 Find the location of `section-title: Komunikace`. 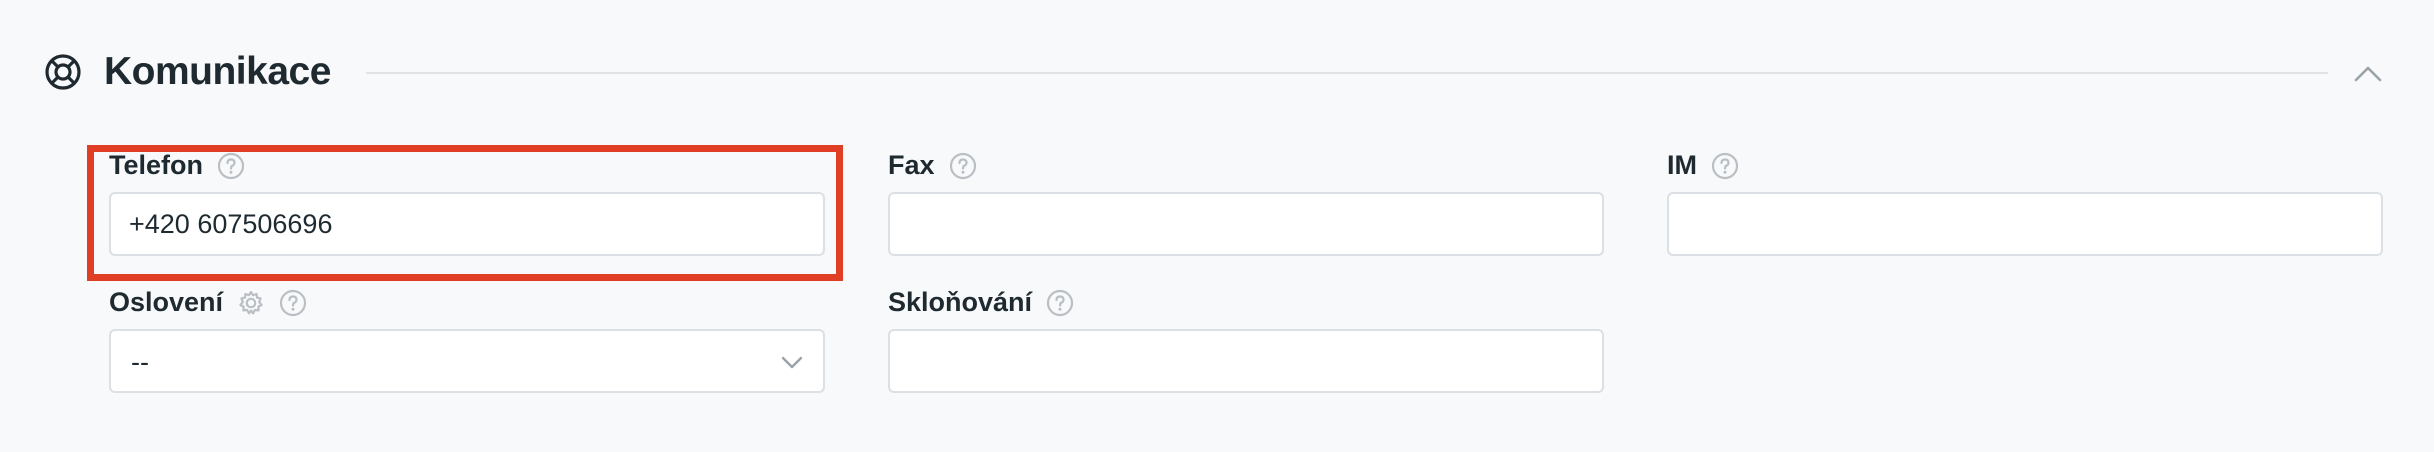

section-title: Komunikace is located at coordinates (217, 71).